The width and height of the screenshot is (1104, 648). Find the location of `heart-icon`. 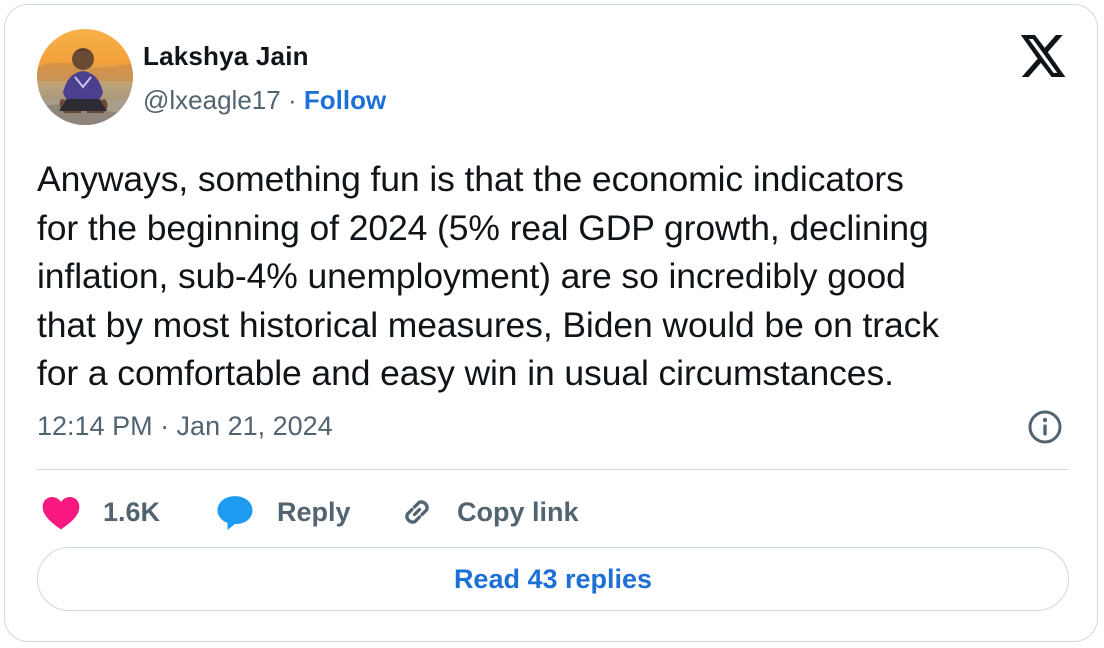

heart-icon is located at coordinates (61, 513).